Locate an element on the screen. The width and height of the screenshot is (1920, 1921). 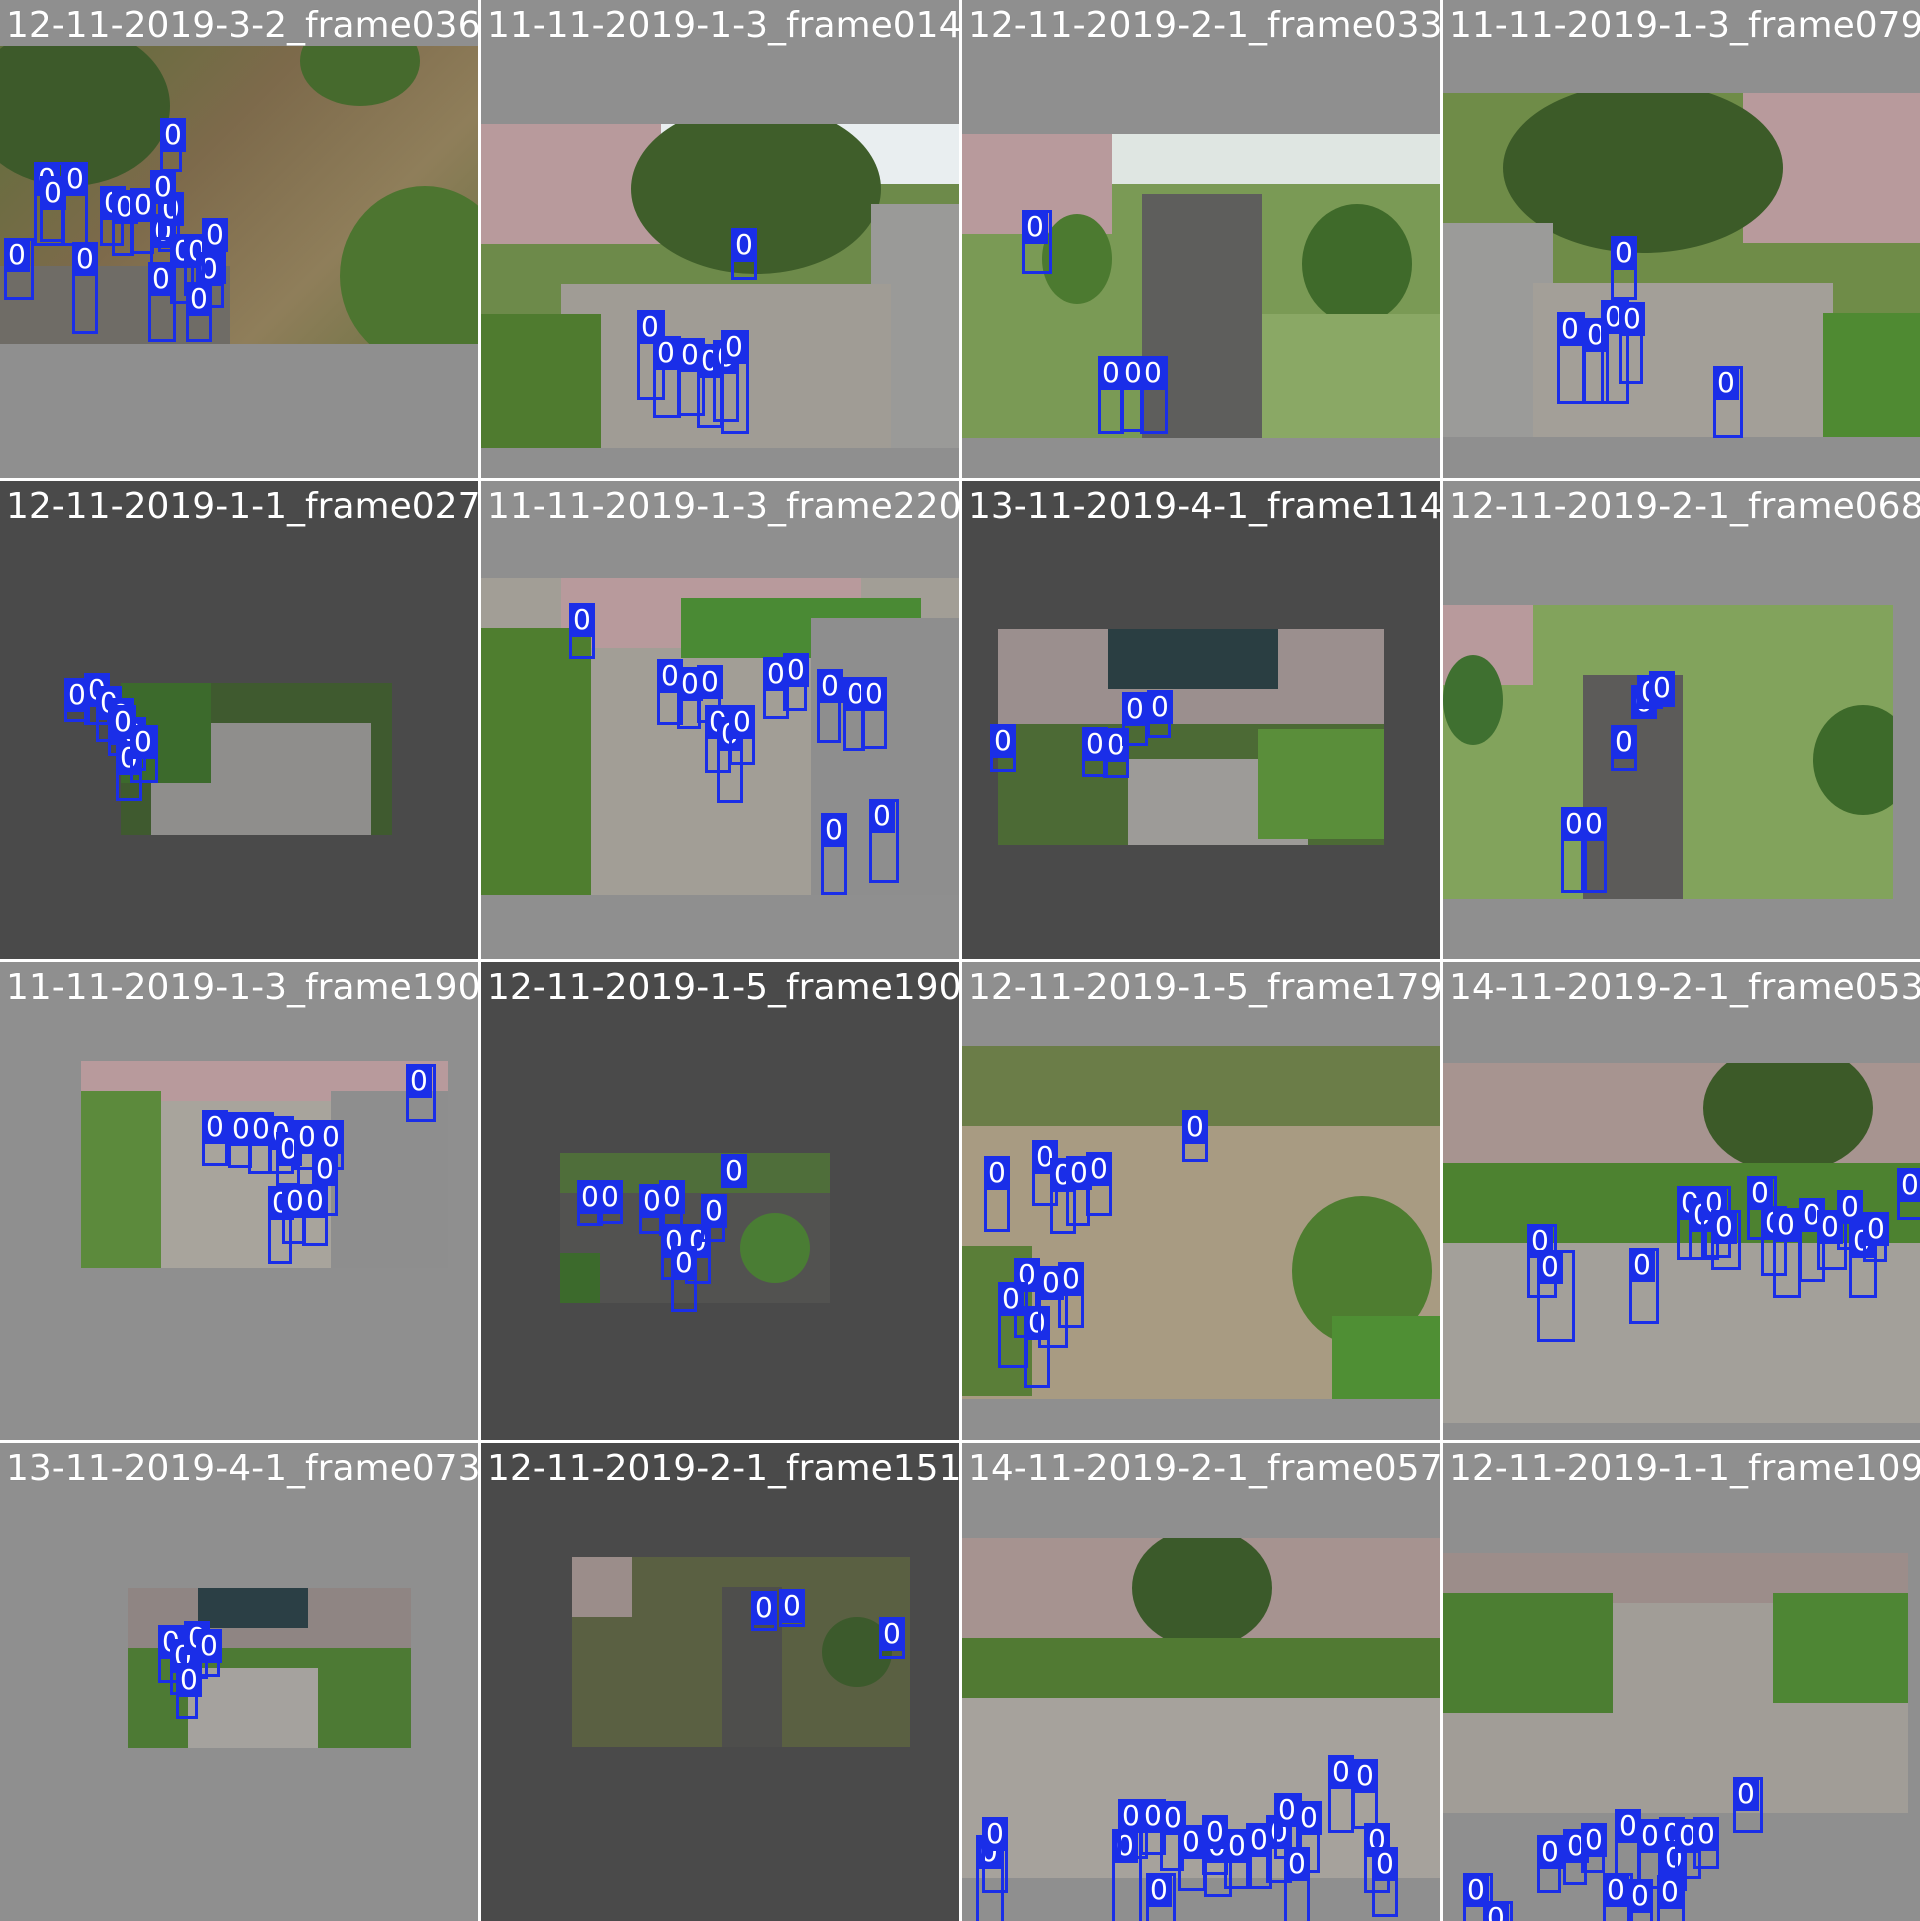
mosaic-tile: 13-11-2019-4-1_frame0735.jpg 00000 is located at coordinates (239, 1682).